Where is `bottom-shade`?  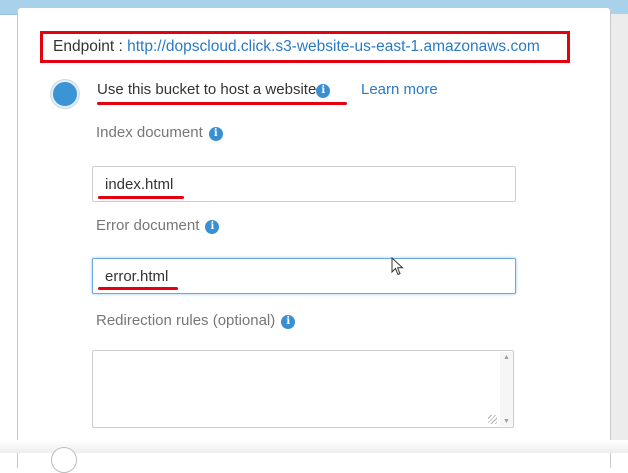 bottom-shade is located at coordinates (314, 446).